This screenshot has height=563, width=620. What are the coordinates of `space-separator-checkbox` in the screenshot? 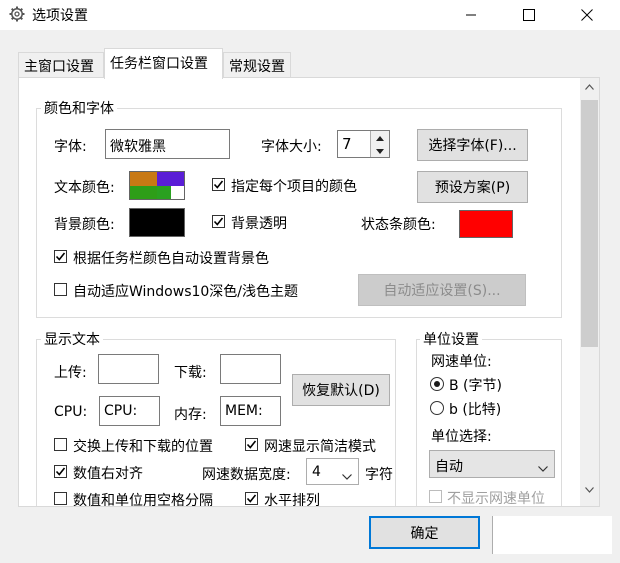 It's located at (60, 498).